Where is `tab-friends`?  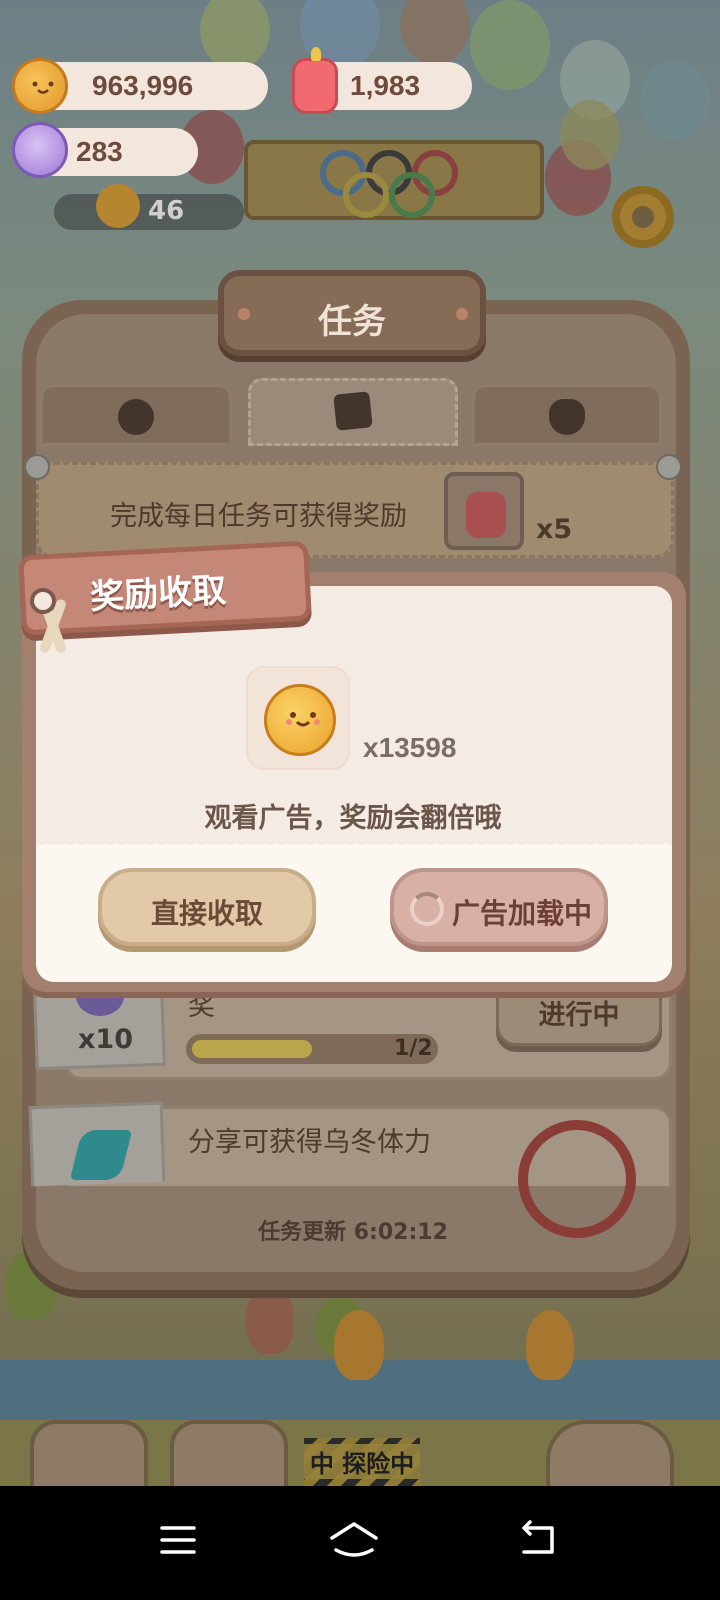
tab-friends is located at coordinates (567, 415).